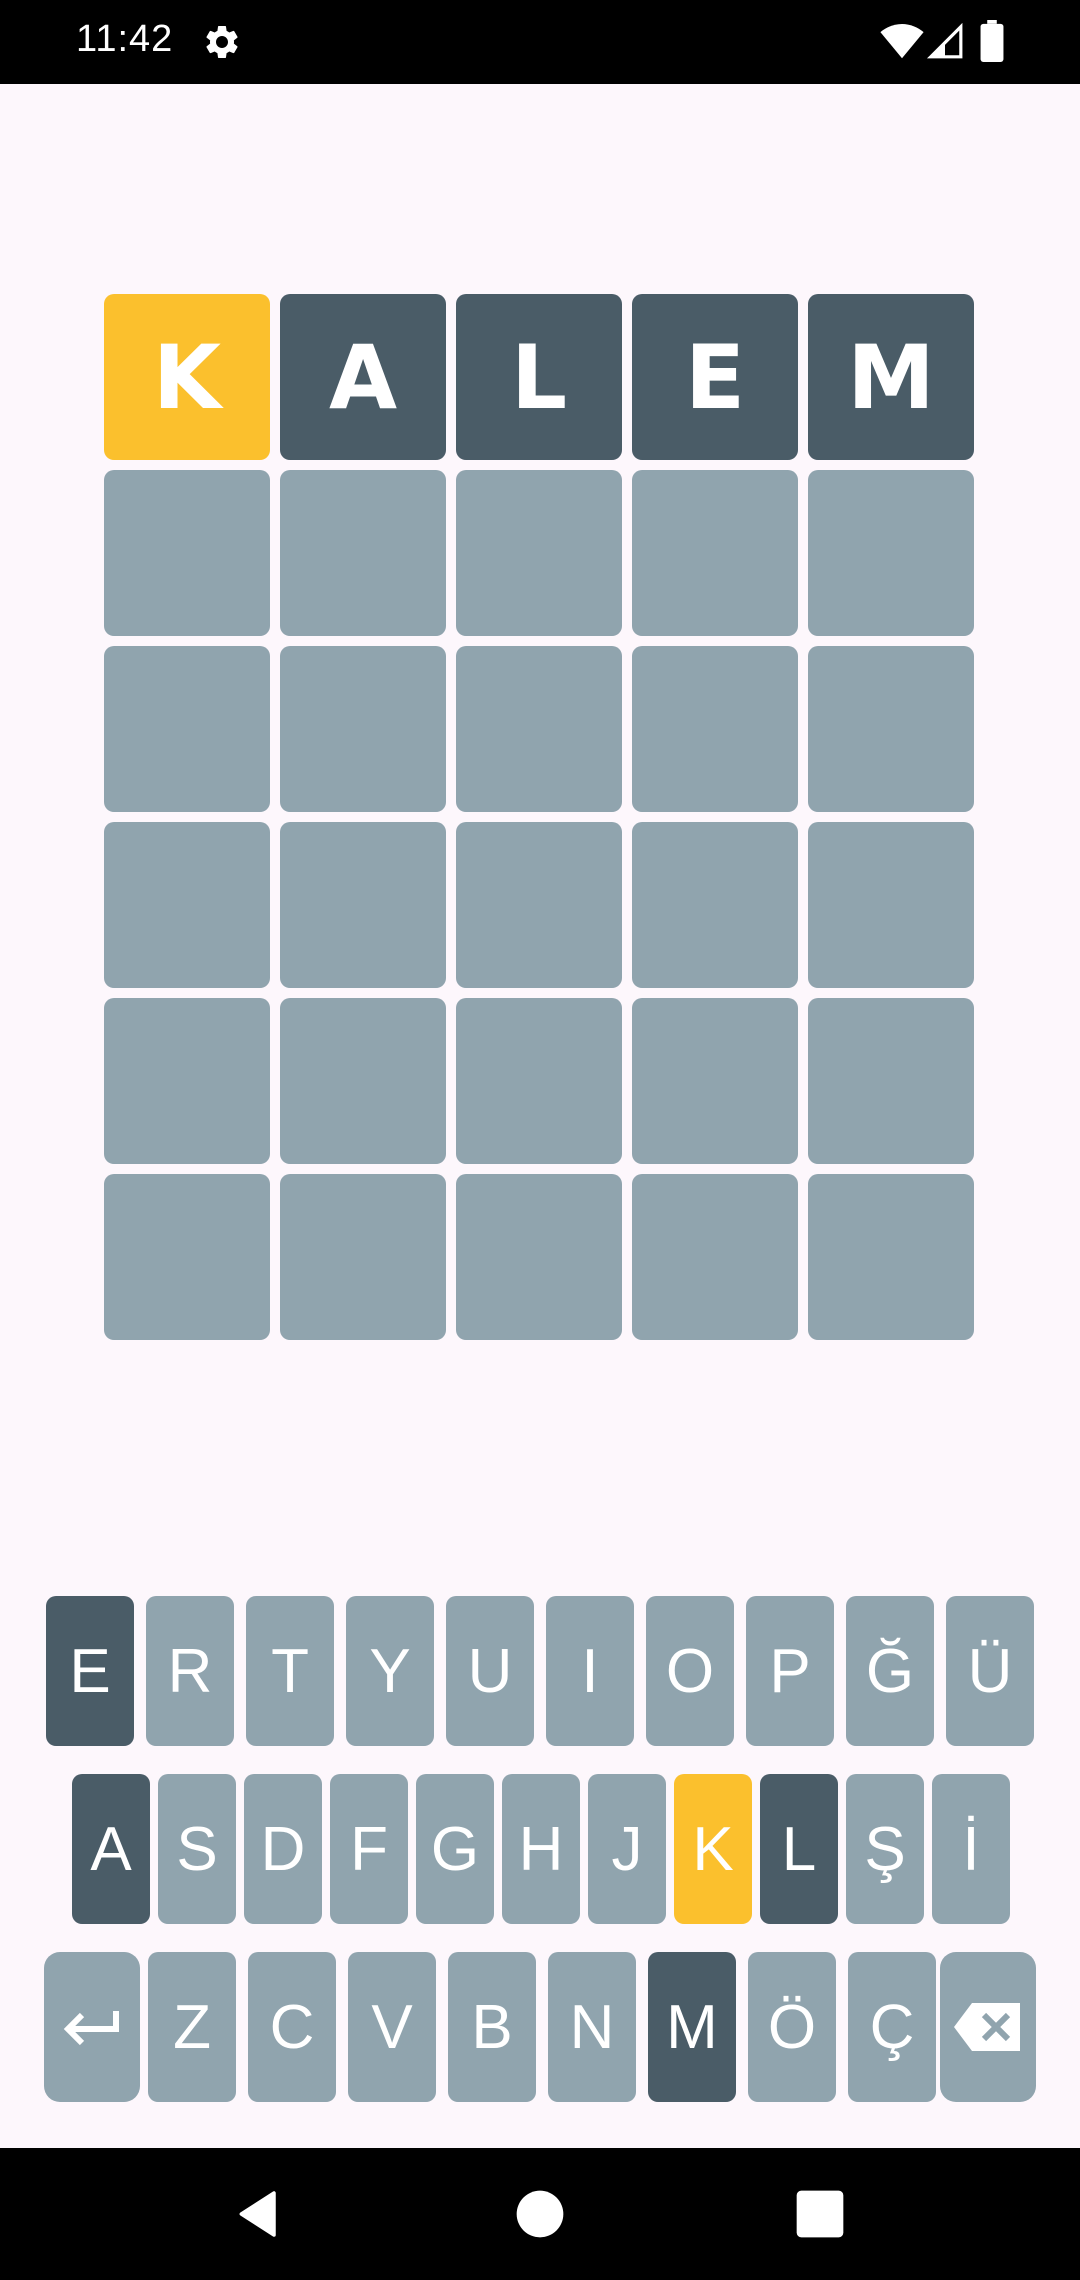 This screenshot has height=2280, width=1080. Describe the element at coordinates (222, 41) in the screenshot. I see `gear-icon` at that location.